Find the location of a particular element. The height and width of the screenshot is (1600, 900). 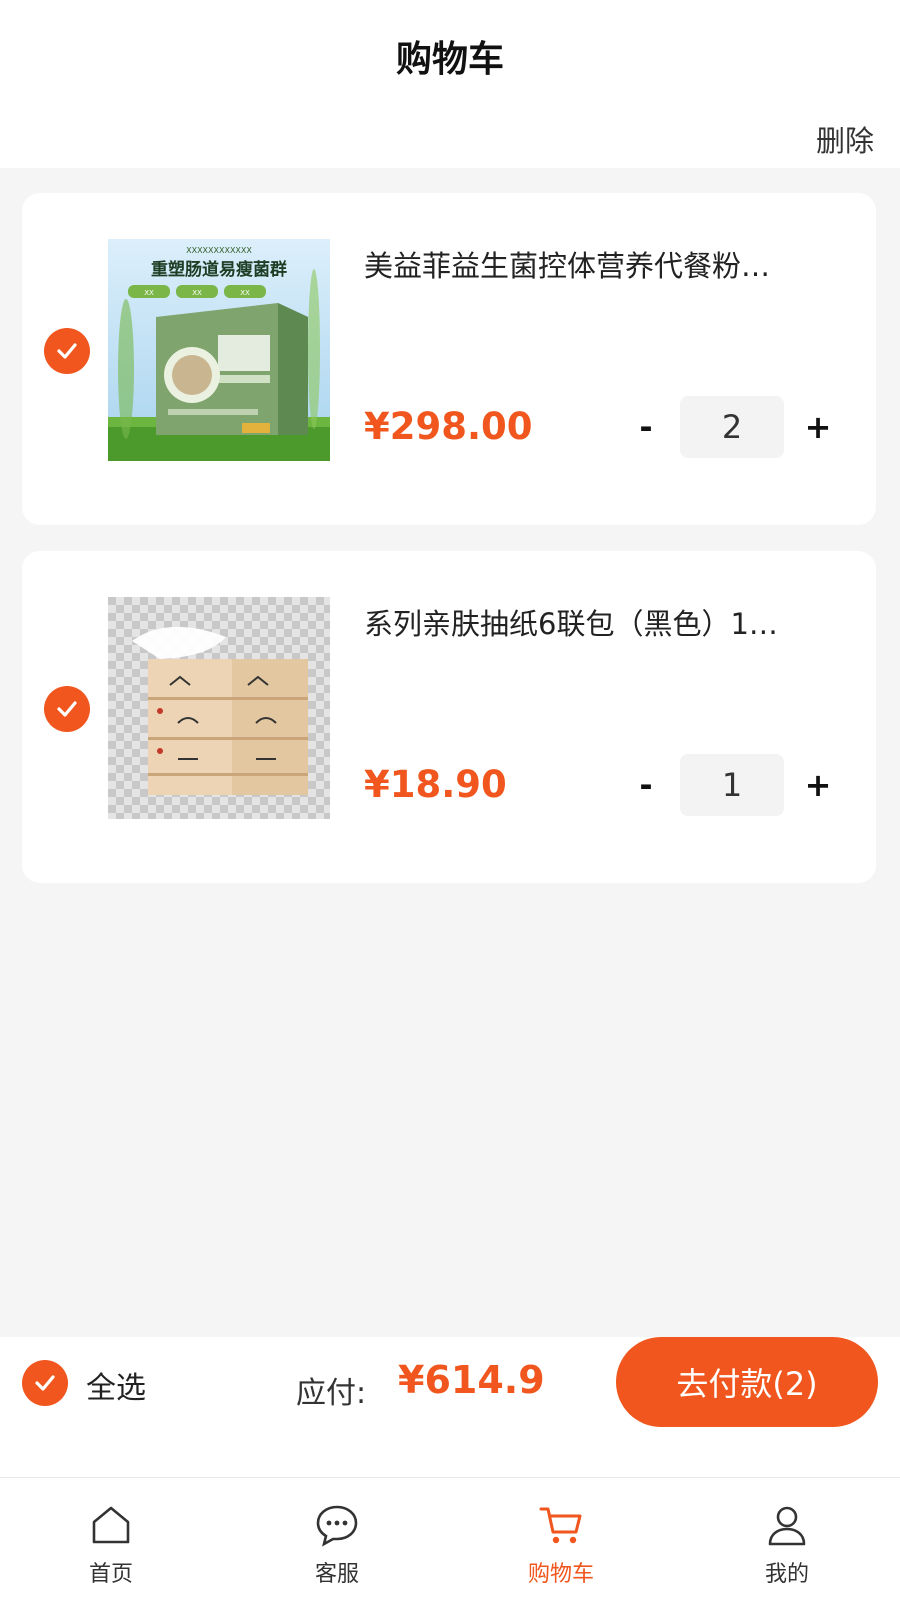

quantity-input: 1 is located at coordinates (732, 785).